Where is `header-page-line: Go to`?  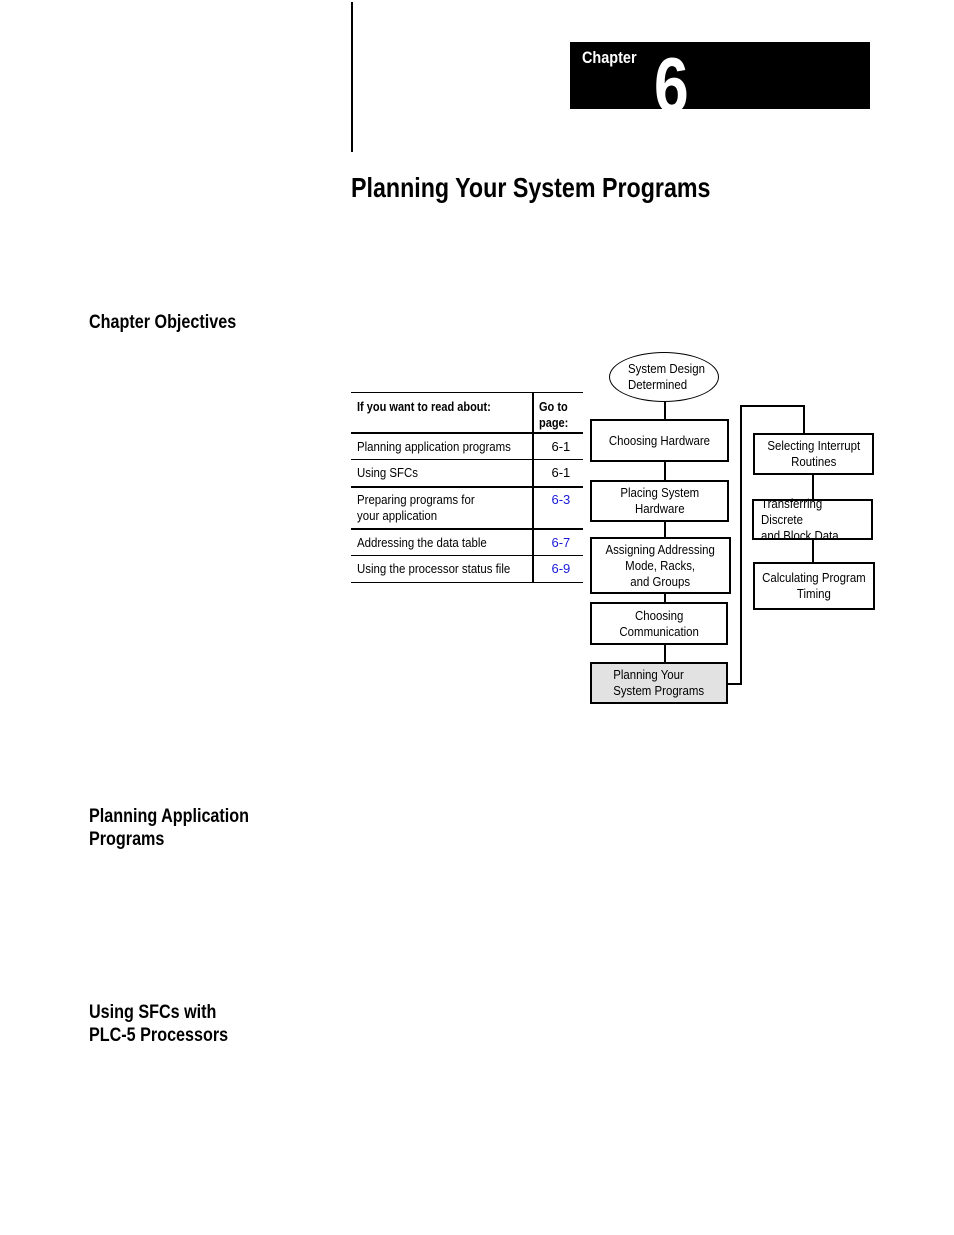 header-page-line: Go to is located at coordinates (553, 407).